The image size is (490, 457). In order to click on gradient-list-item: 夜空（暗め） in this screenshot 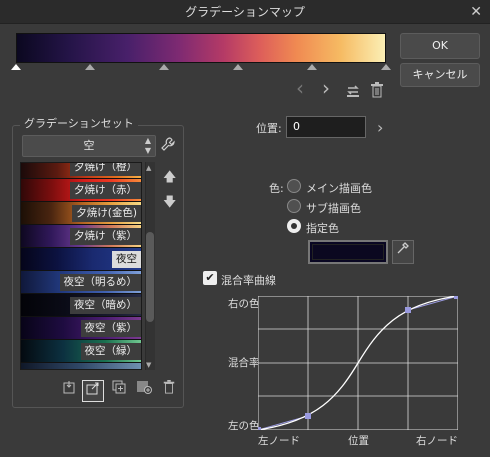, I will do `click(81, 305)`.